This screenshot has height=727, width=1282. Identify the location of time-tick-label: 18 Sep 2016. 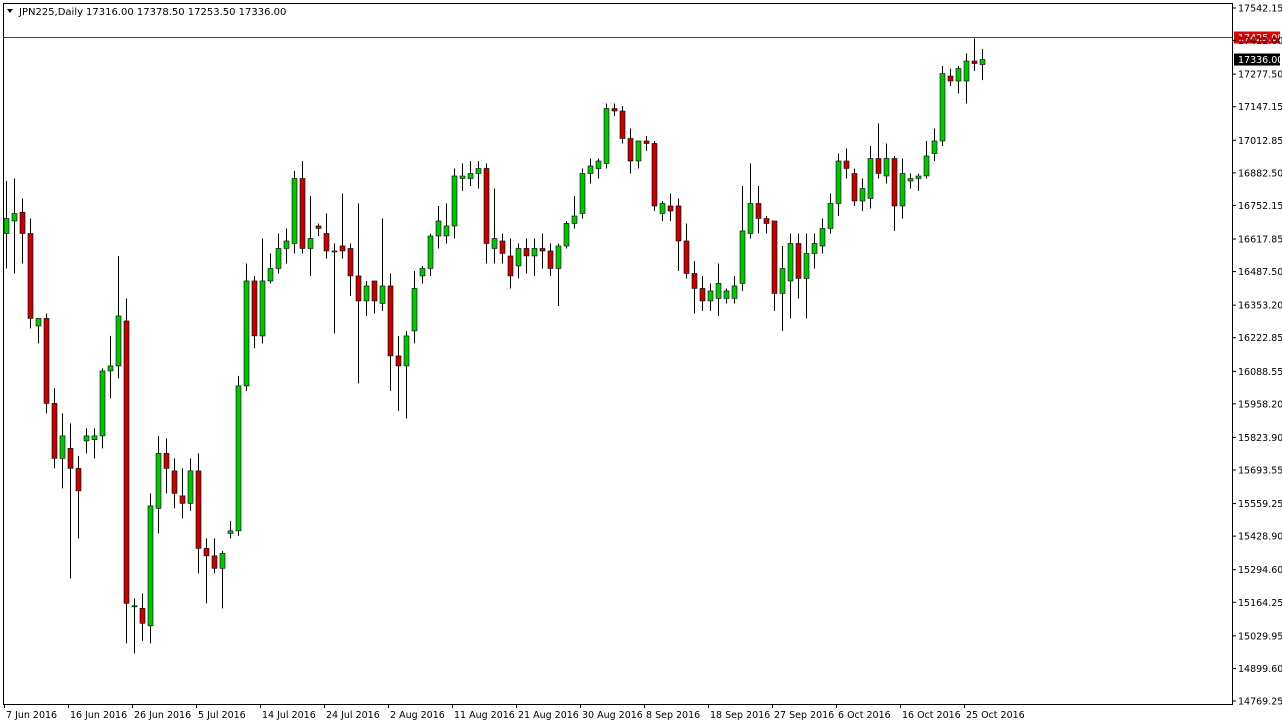
(740, 715).